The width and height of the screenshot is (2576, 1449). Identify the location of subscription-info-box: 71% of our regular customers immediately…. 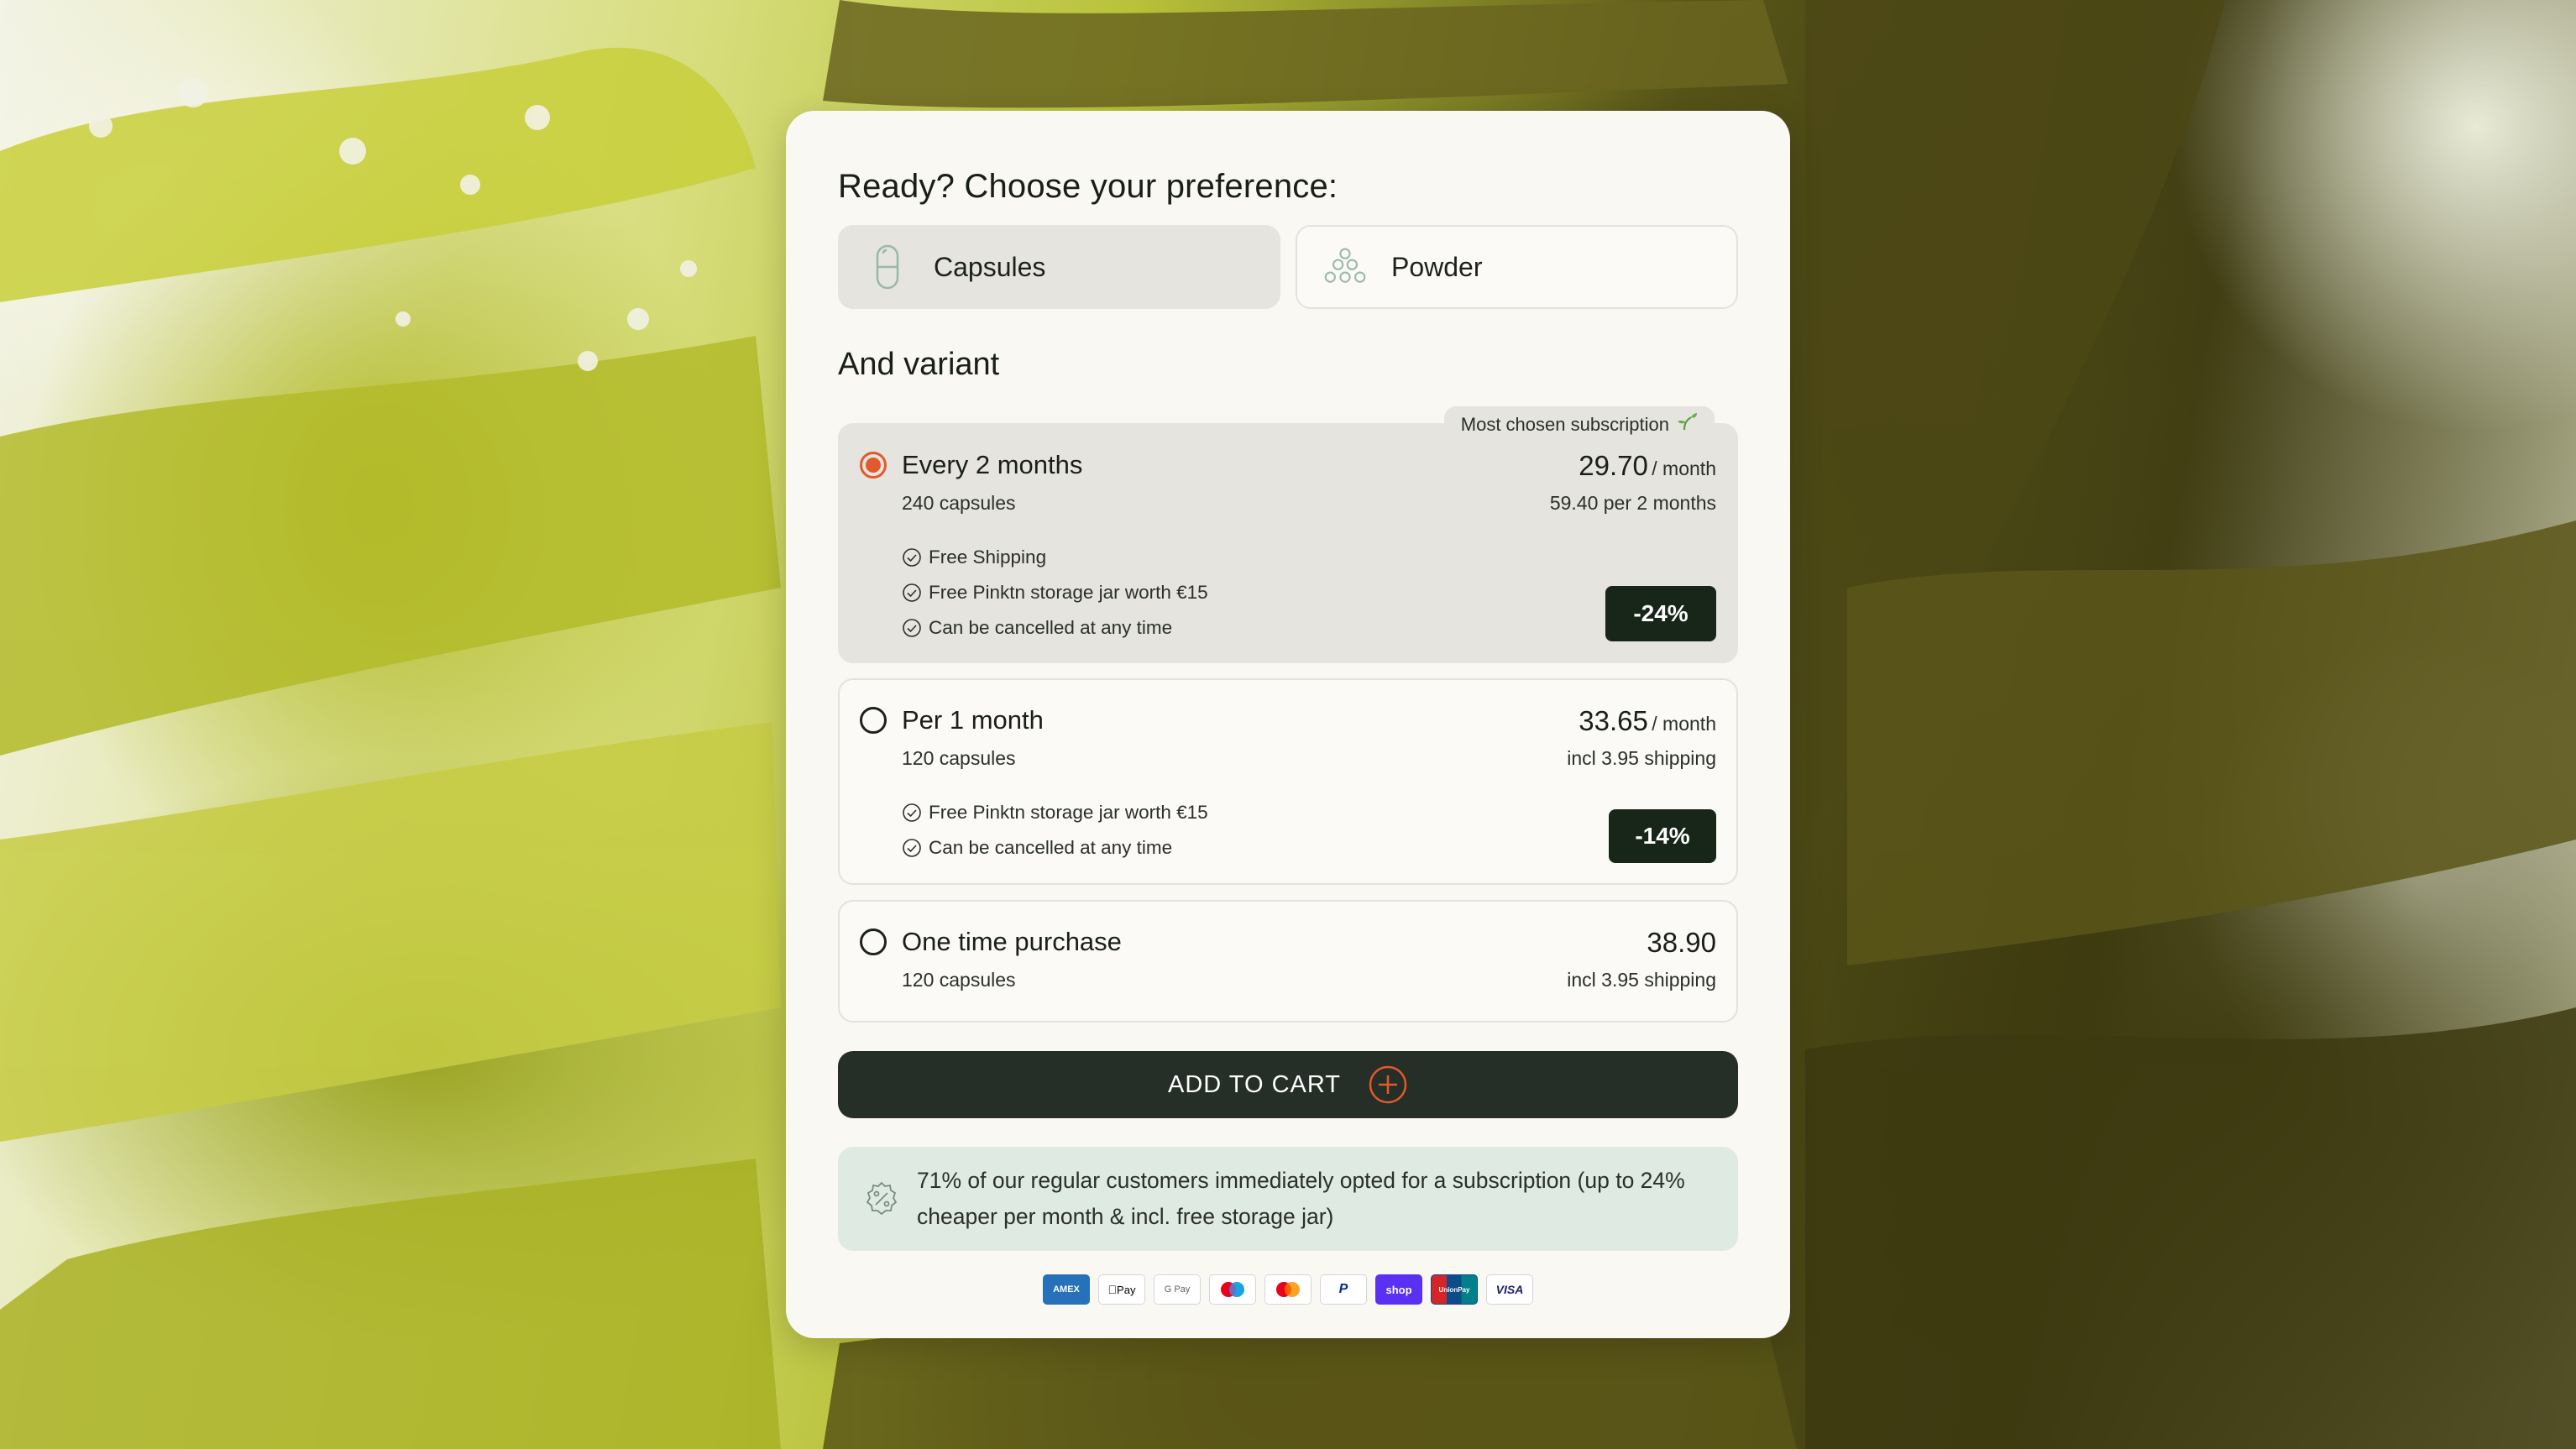
(1288, 1199).